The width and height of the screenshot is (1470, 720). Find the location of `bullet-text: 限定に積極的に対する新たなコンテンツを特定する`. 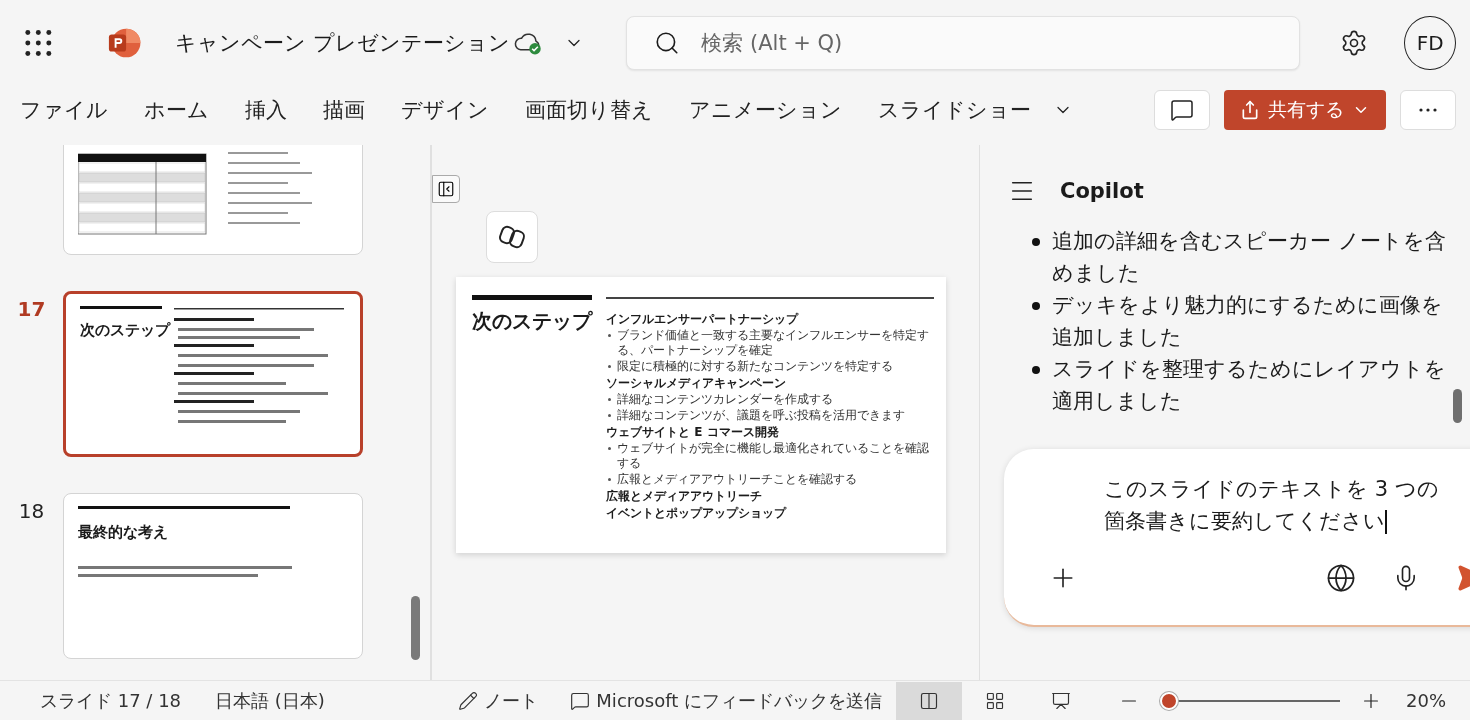

bullet-text: 限定に積極的に対する新たなコンテンツを特定する is located at coordinates (770, 366).